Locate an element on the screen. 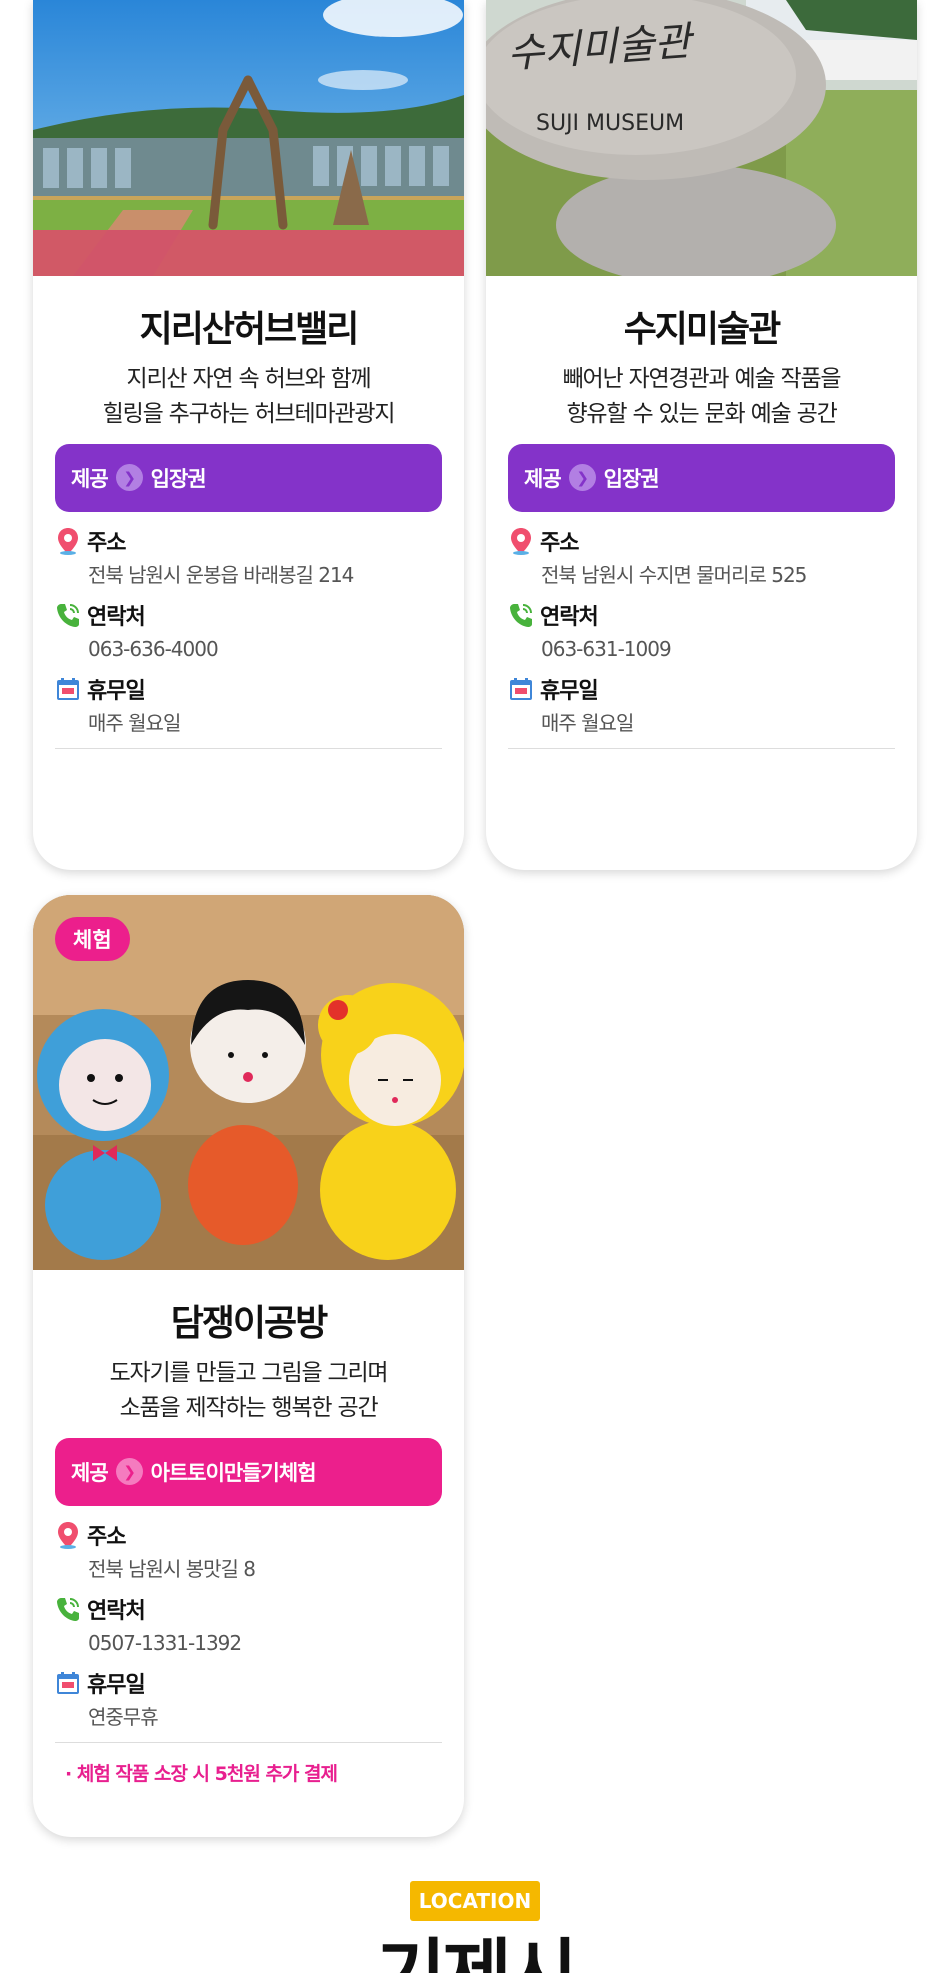 Image resolution: width=950 pixels, height=1973 pixels. venue-photo-suji-museum: 수지미술관 SUJI MUSEUM is located at coordinates (701, 138).